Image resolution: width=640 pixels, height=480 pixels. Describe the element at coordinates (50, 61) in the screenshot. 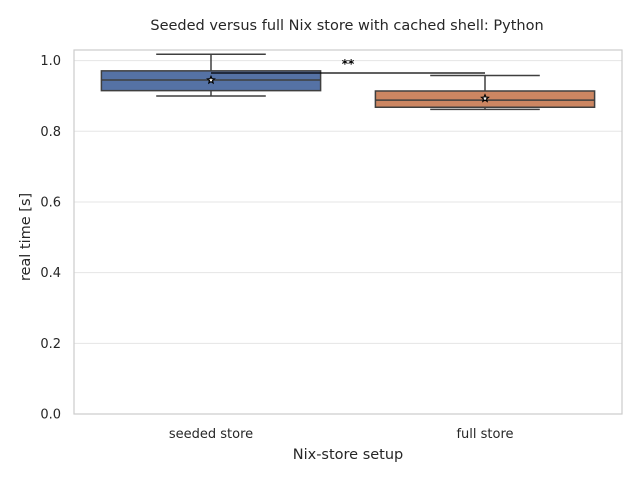

I see `y-tick-label: 1.0` at that location.